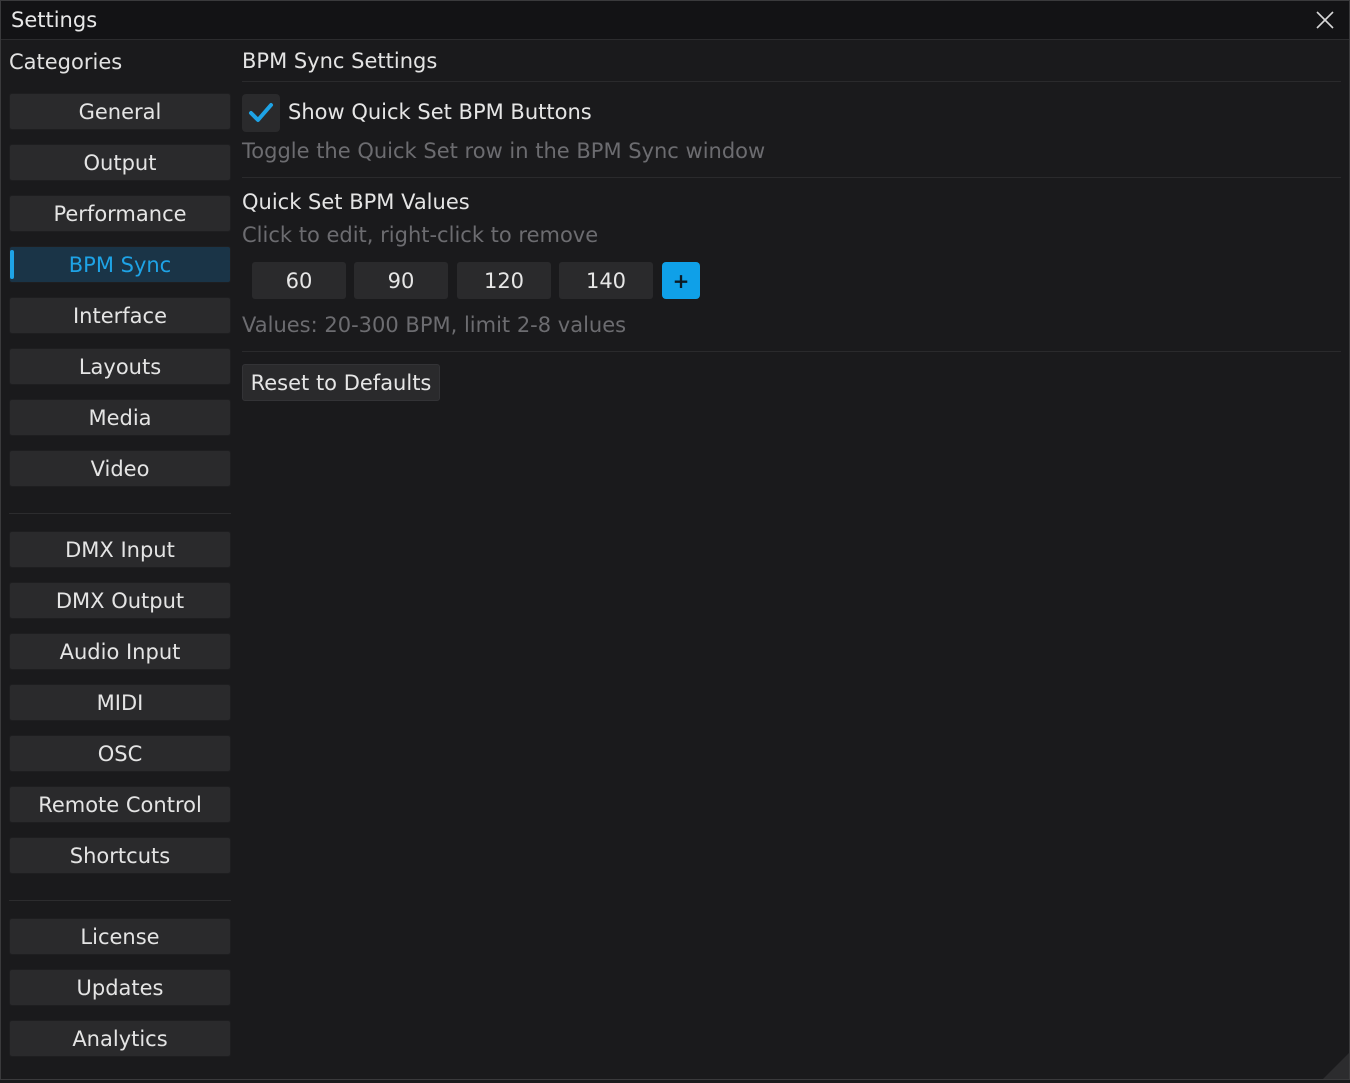  What do you see at coordinates (1325, 20) in the screenshot?
I see `close-icon` at bounding box center [1325, 20].